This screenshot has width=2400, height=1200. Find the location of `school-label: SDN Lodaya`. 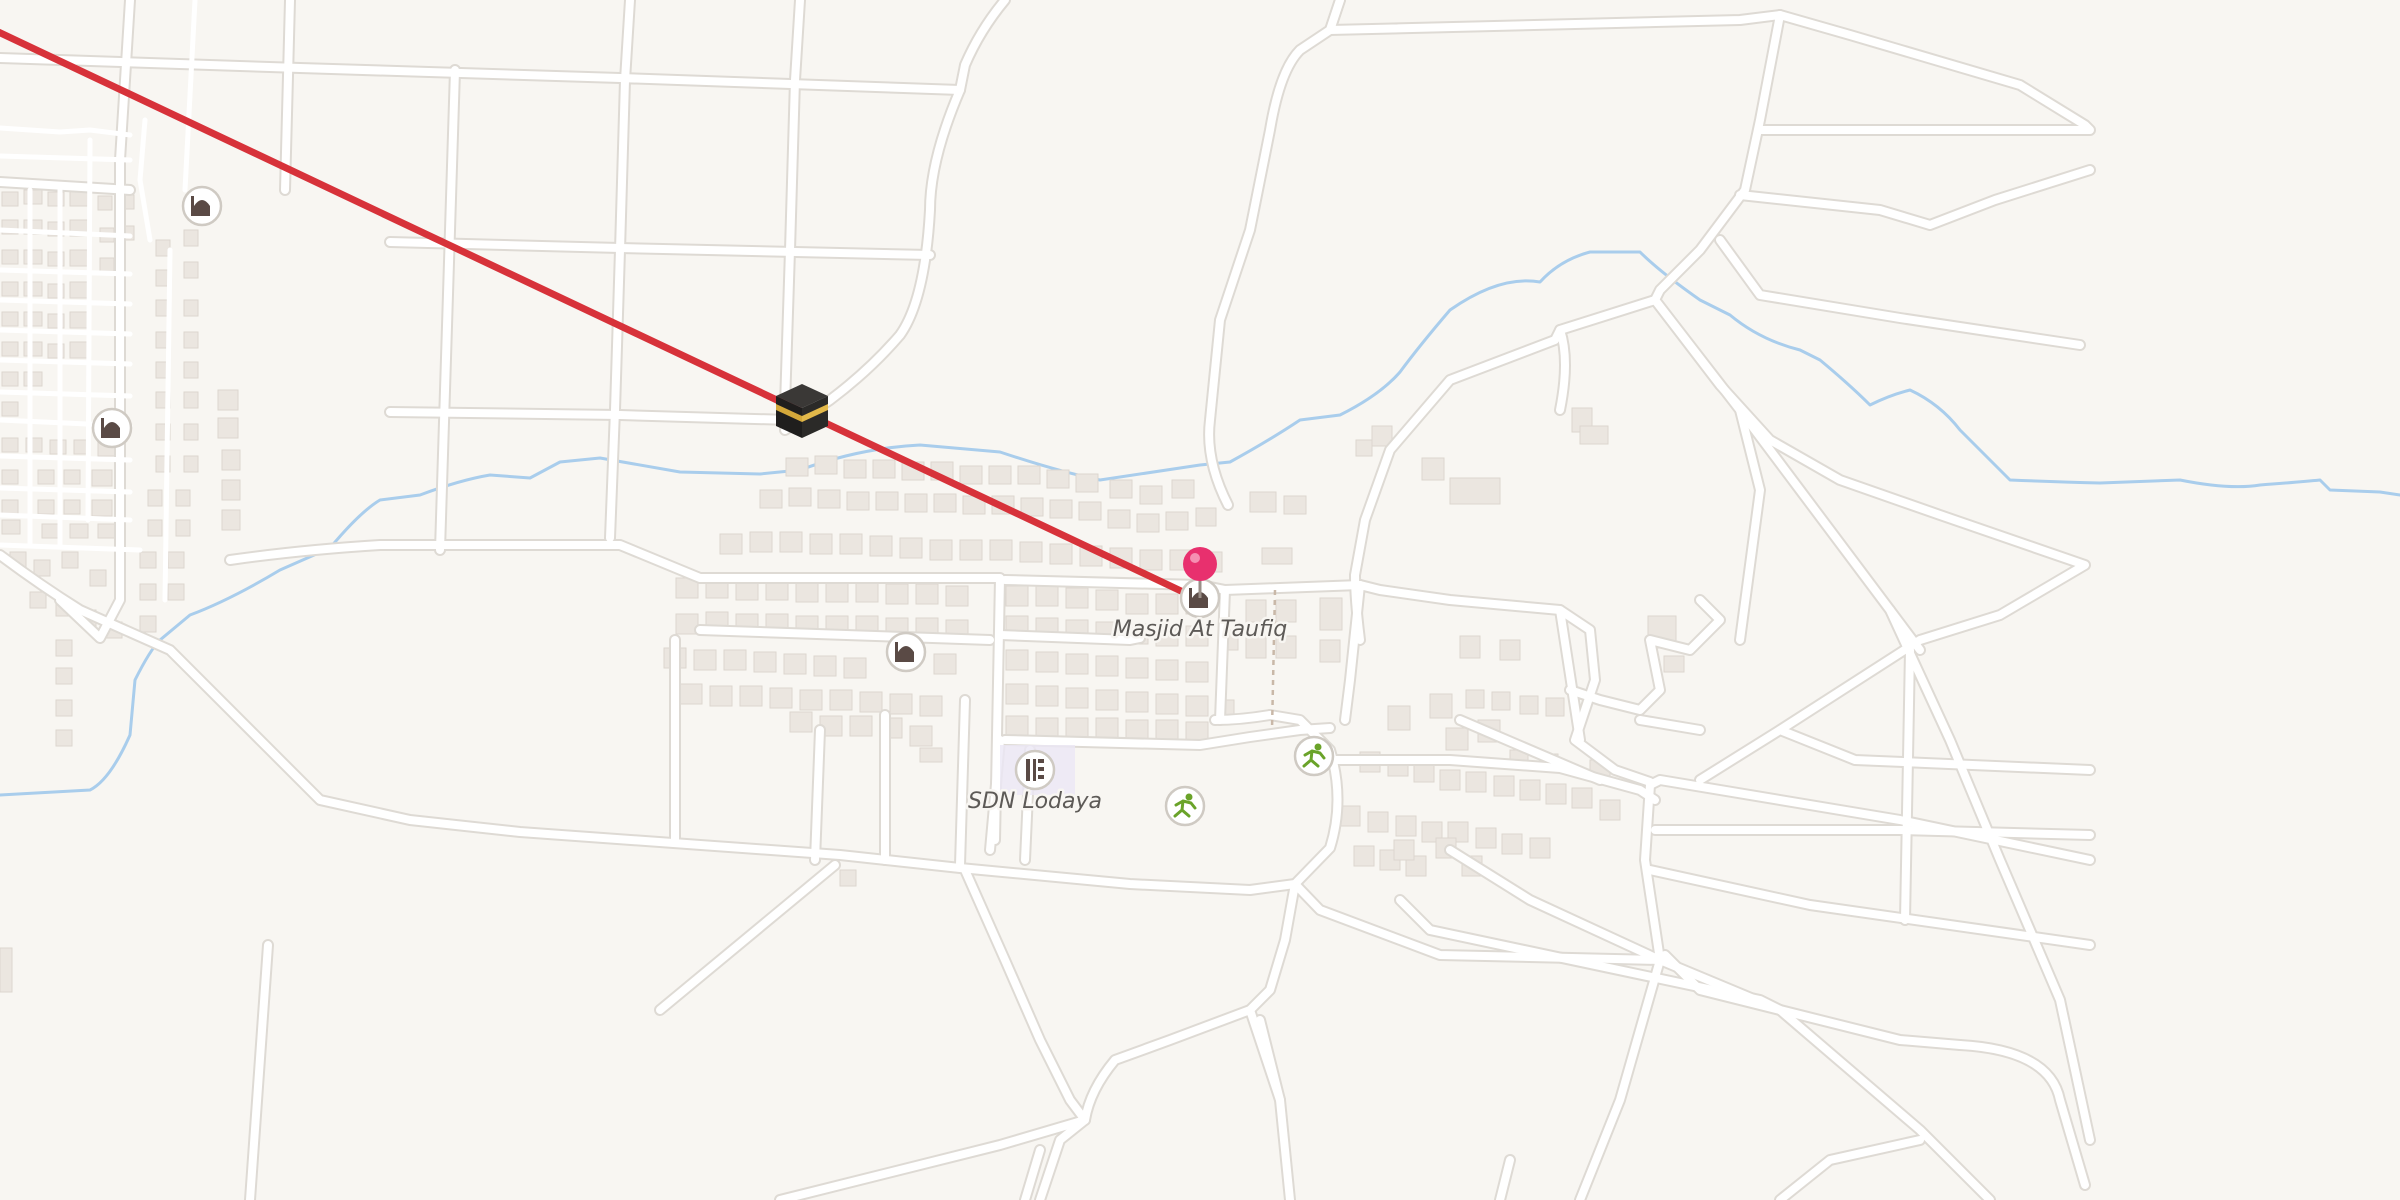

school-label: SDN Lodaya is located at coordinates (1035, 801).